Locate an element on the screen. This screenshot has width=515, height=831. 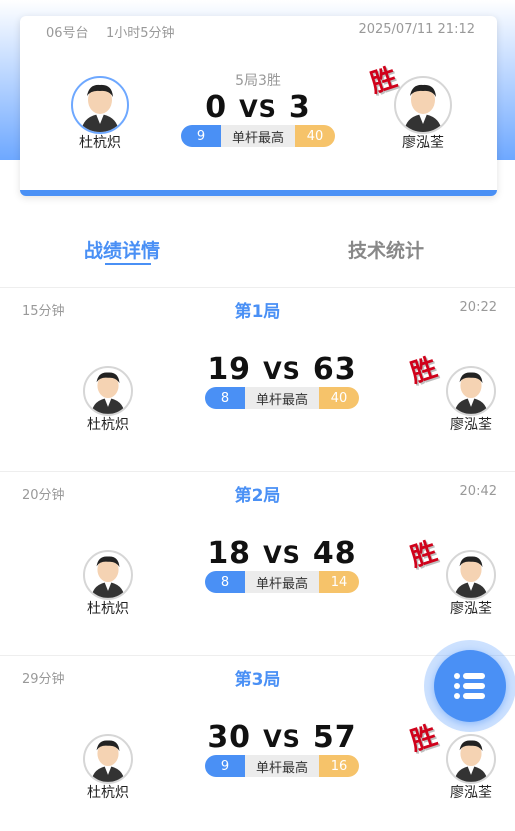
high-break-right: 14 is located at coordinates (339, 582).